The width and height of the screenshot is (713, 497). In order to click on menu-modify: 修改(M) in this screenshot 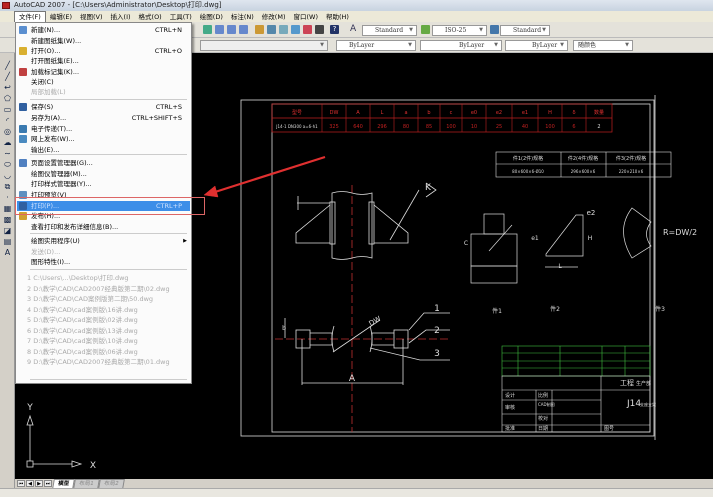, I will do `click(274, 17)`.